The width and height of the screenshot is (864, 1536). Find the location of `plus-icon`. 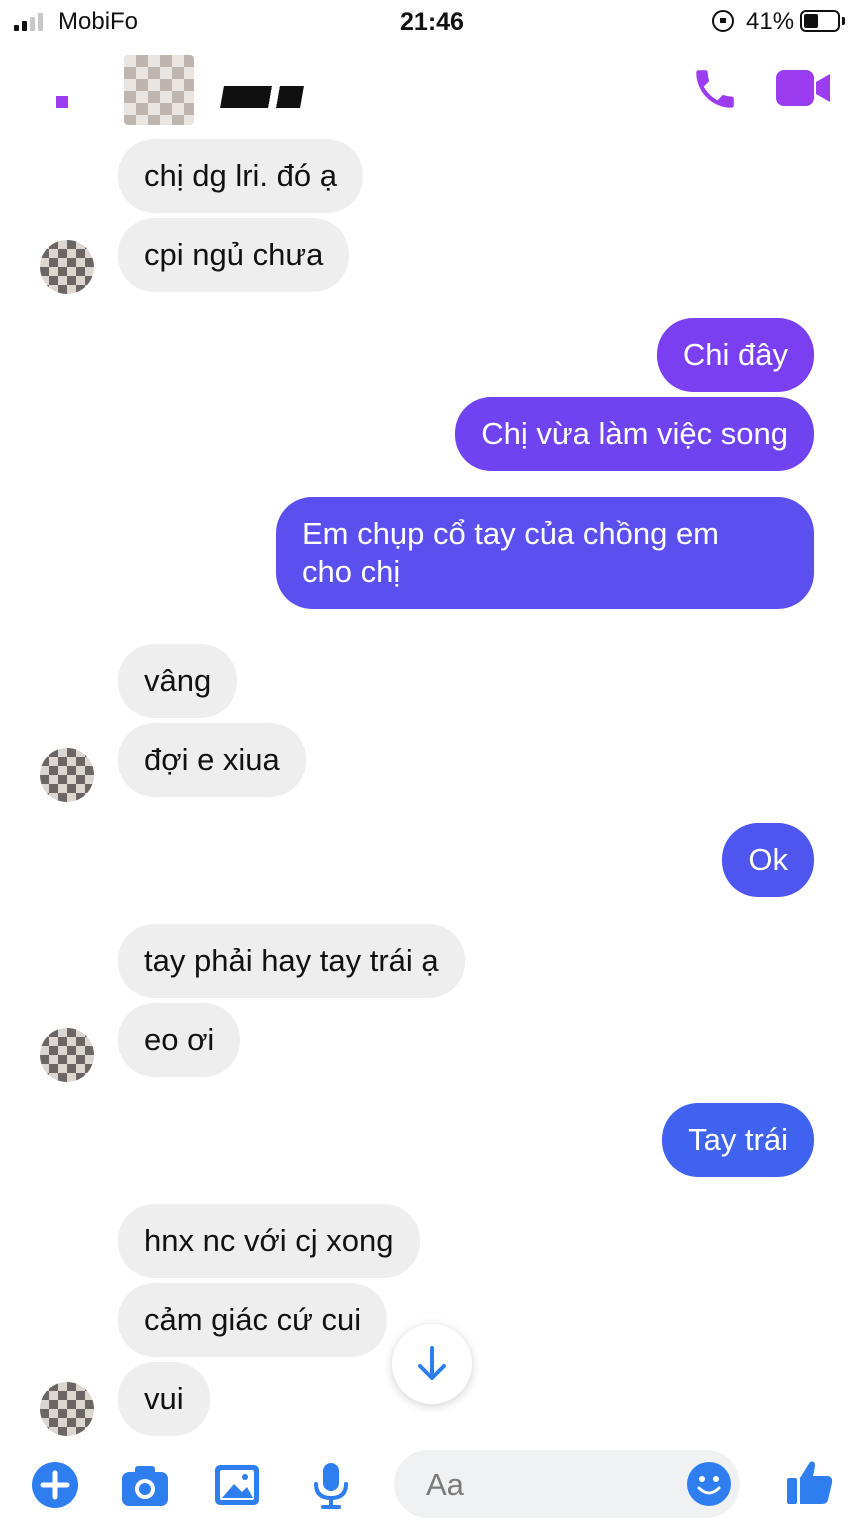

plus-icon is located at coordinates (55, 1485).